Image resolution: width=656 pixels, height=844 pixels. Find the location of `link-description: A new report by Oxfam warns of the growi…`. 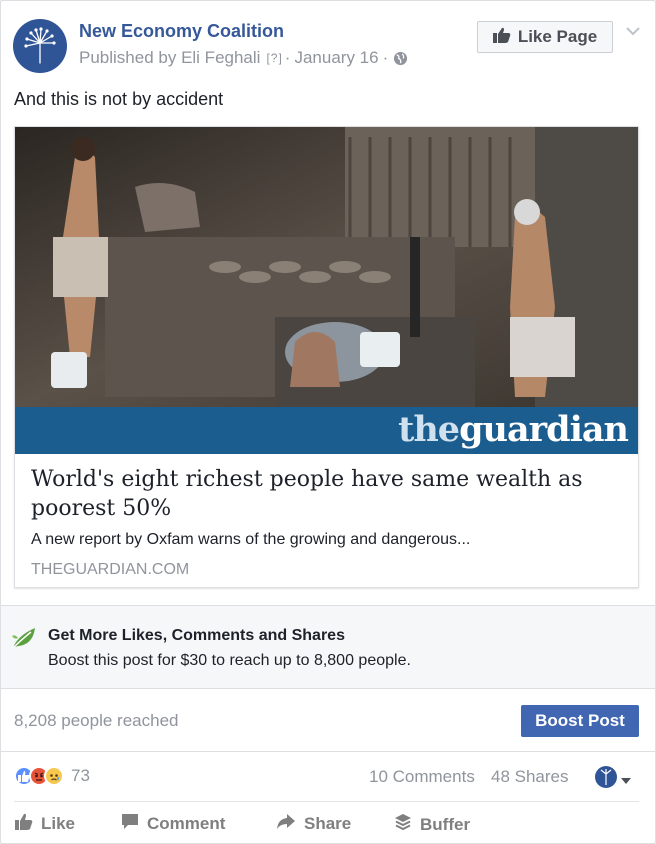

link-description: A new report by Oxfam warns of the growi… is located at coordinates (251, 539).